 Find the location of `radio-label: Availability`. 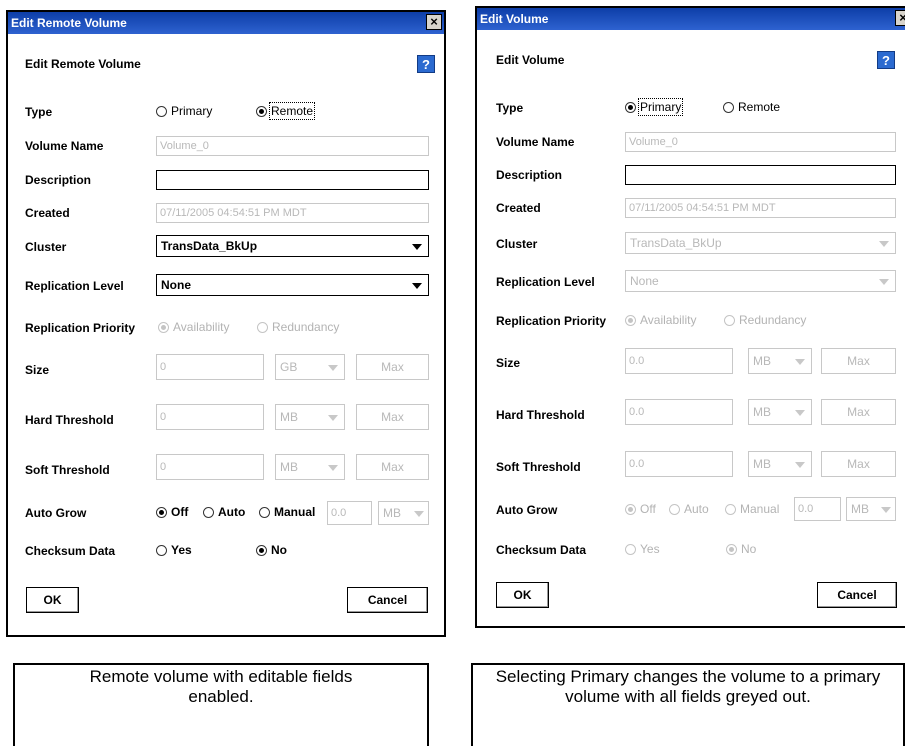

radio-label: Availability is located at coordinates (668, 320).